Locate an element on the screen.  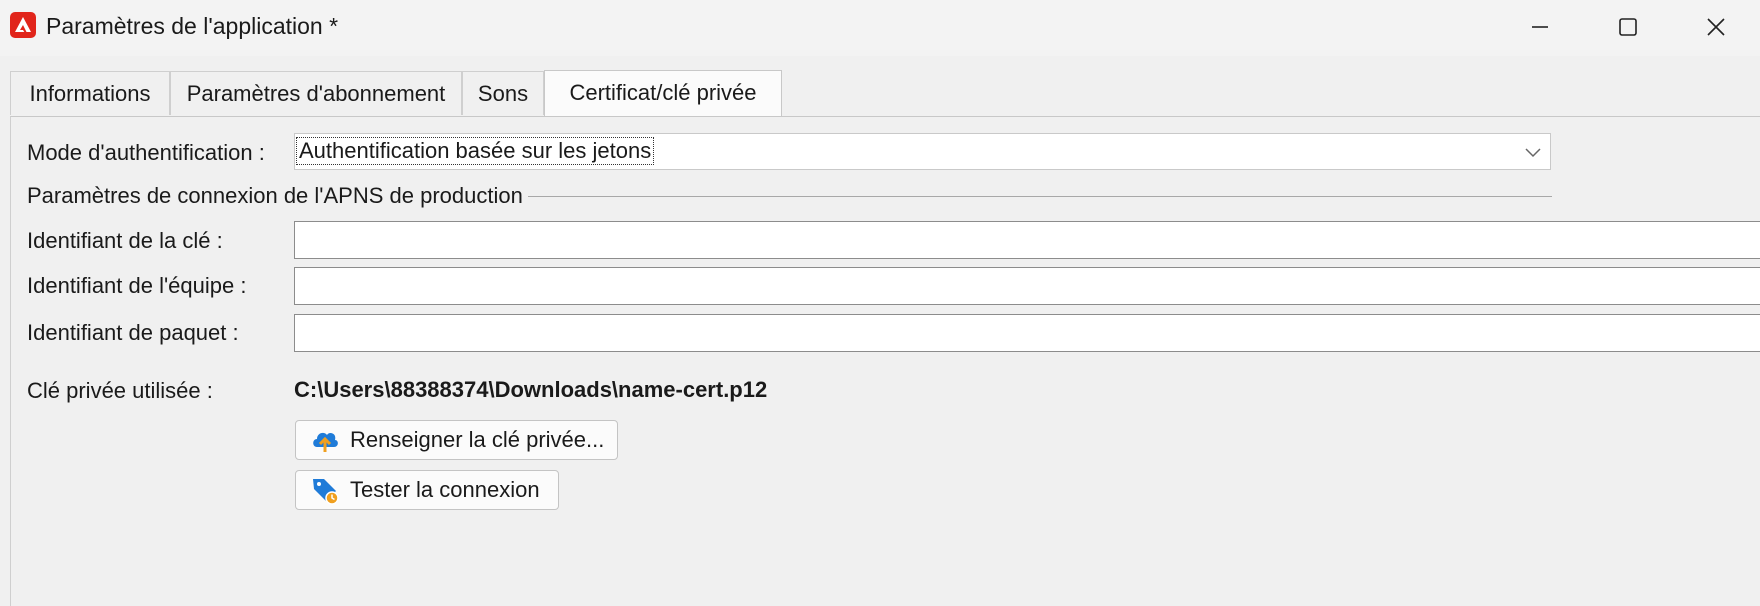
bundle-id-label: Identifiant de paquet : is located at coordinates (133, 332).